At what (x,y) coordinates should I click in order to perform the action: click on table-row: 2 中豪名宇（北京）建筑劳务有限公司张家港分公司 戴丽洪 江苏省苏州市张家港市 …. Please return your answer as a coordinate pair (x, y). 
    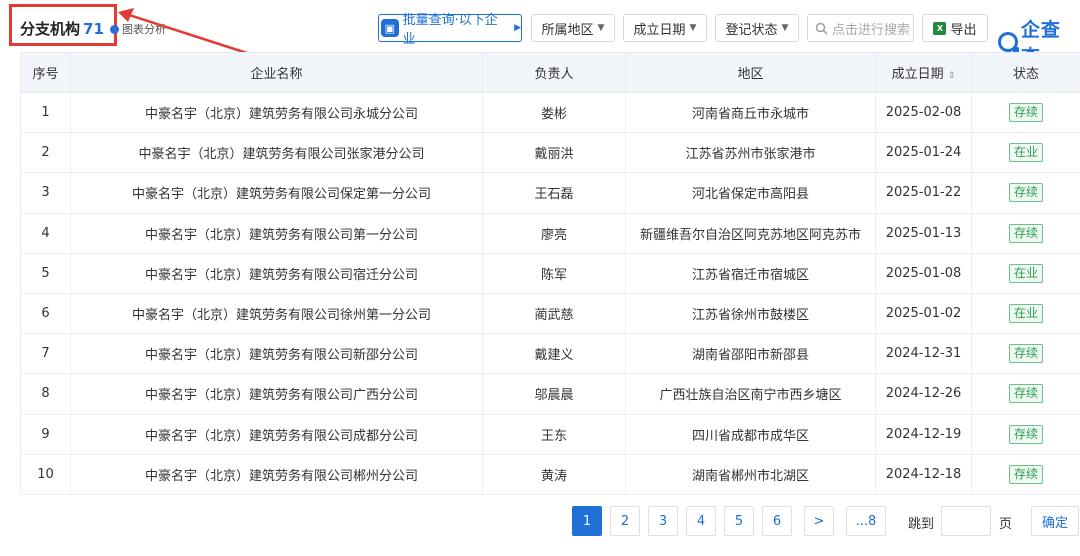
    Looking at the image, I should click on (550, 153).